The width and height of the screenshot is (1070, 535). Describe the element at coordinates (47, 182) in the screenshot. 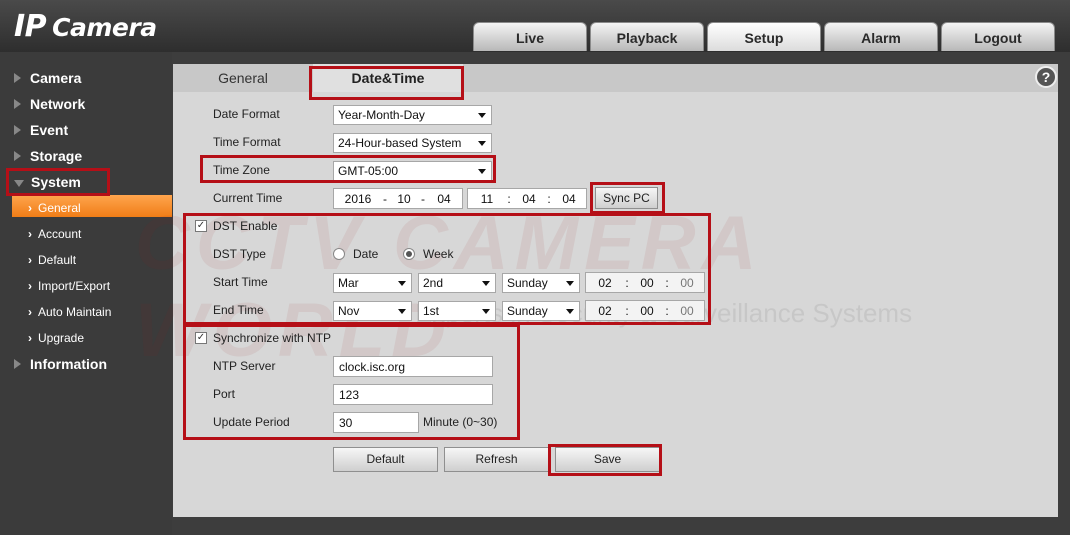

I see `sidebar-item-system: System` at that location.